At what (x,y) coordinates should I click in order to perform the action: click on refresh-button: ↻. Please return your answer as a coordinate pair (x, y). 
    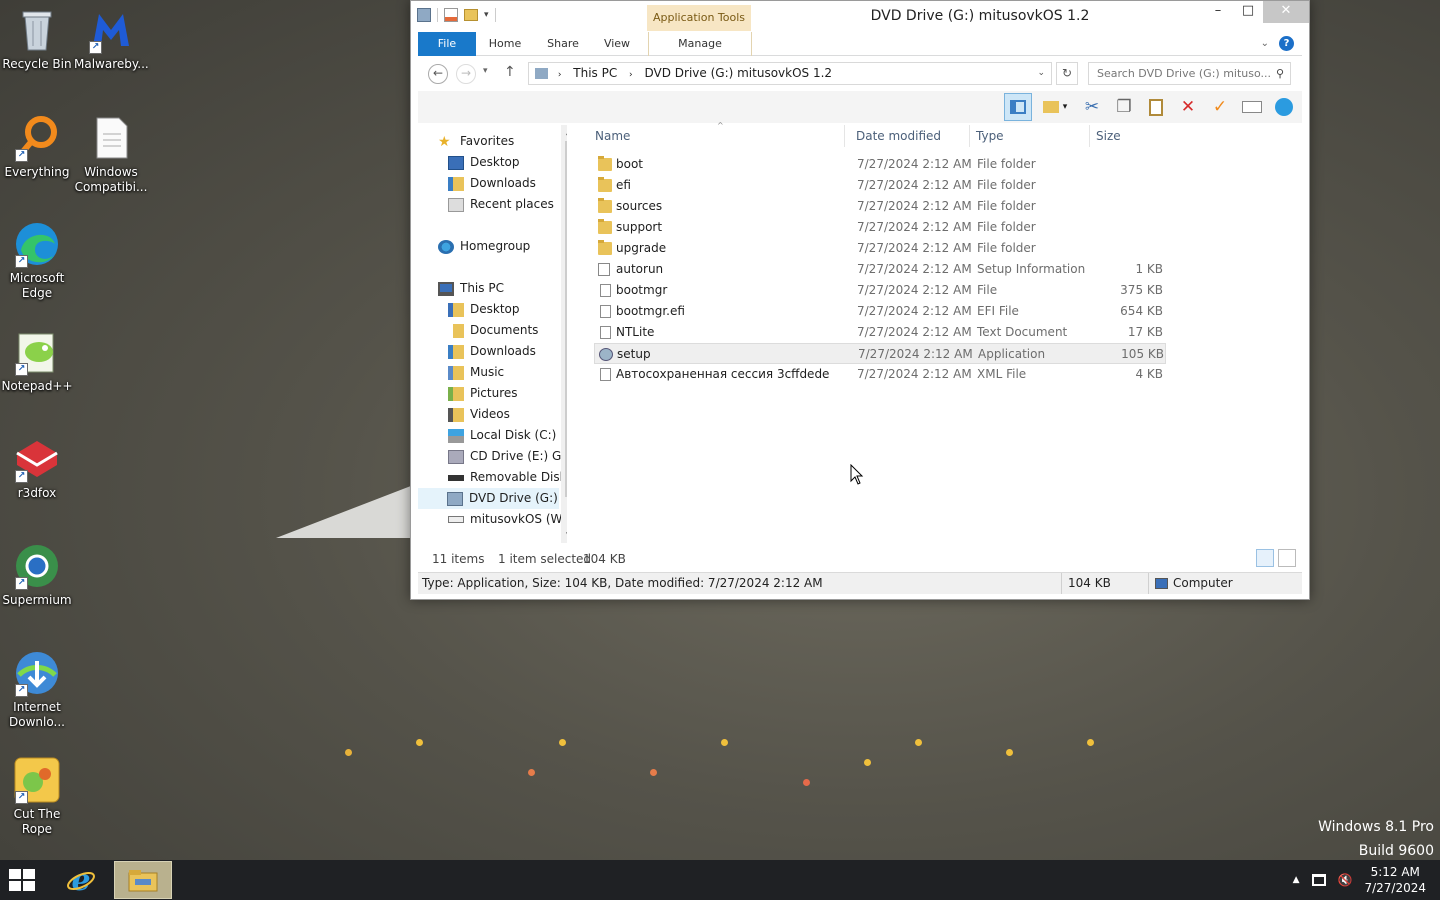
    Looking at the image, I should click on (1067, 73).